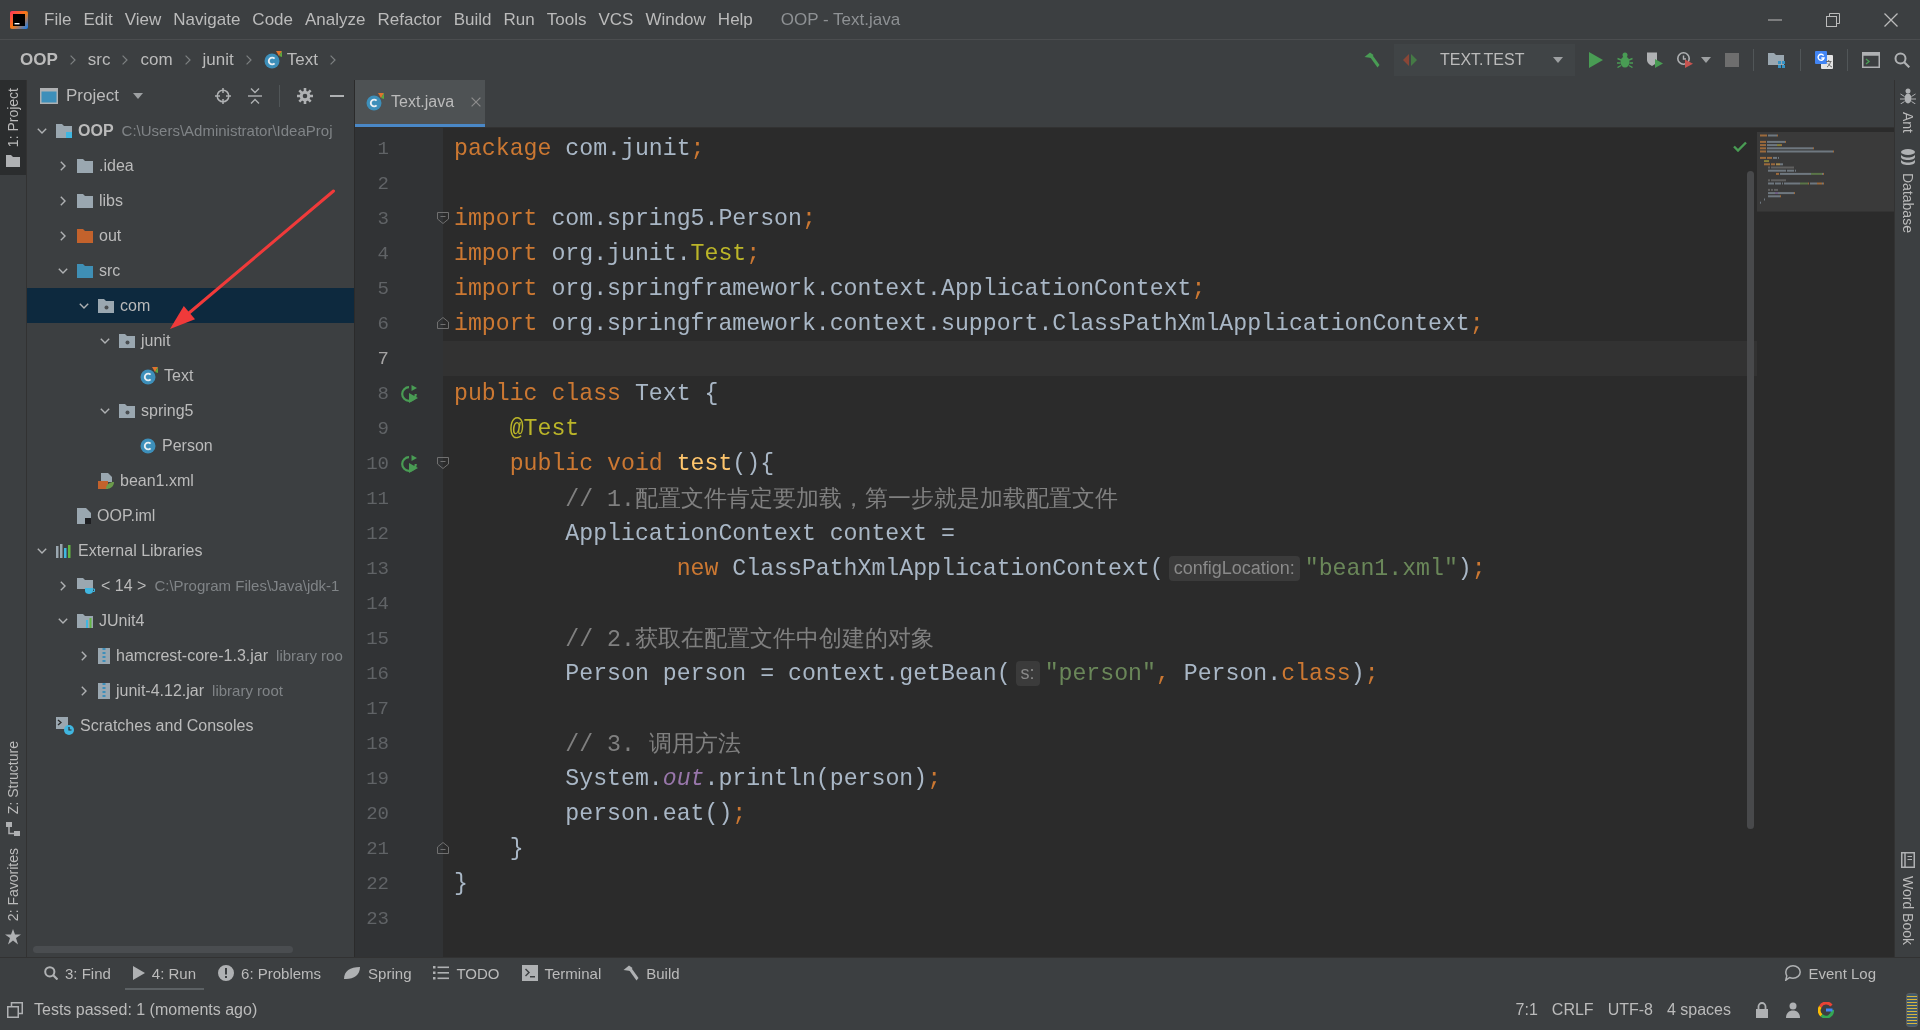  Describe the element at coordinates (190, 165) in the screenshot. I see `tree-item: .idea` at that location.